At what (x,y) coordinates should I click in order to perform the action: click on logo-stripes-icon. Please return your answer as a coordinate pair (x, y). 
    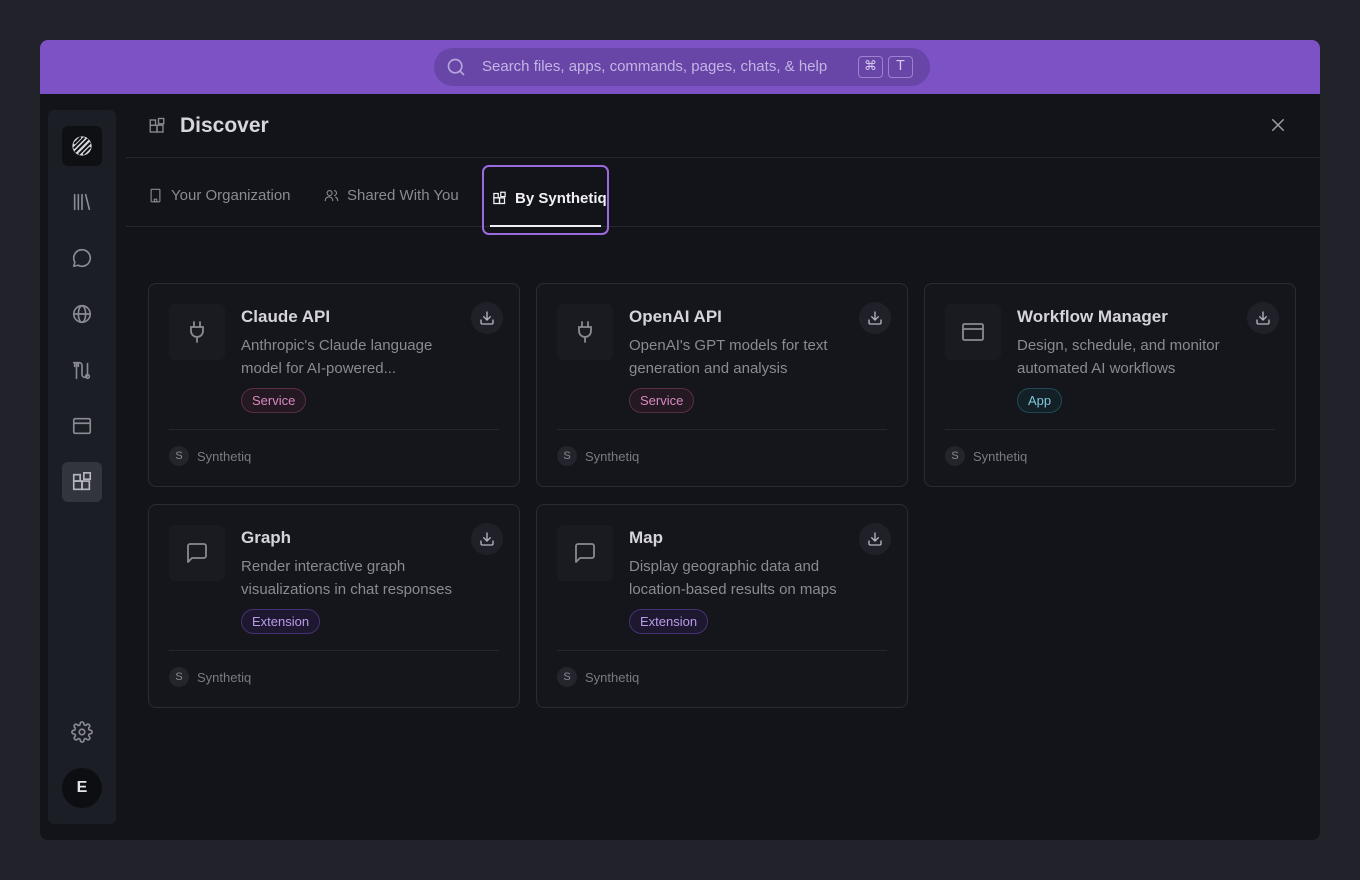
    Looking at the image, I should click on (82, 146).